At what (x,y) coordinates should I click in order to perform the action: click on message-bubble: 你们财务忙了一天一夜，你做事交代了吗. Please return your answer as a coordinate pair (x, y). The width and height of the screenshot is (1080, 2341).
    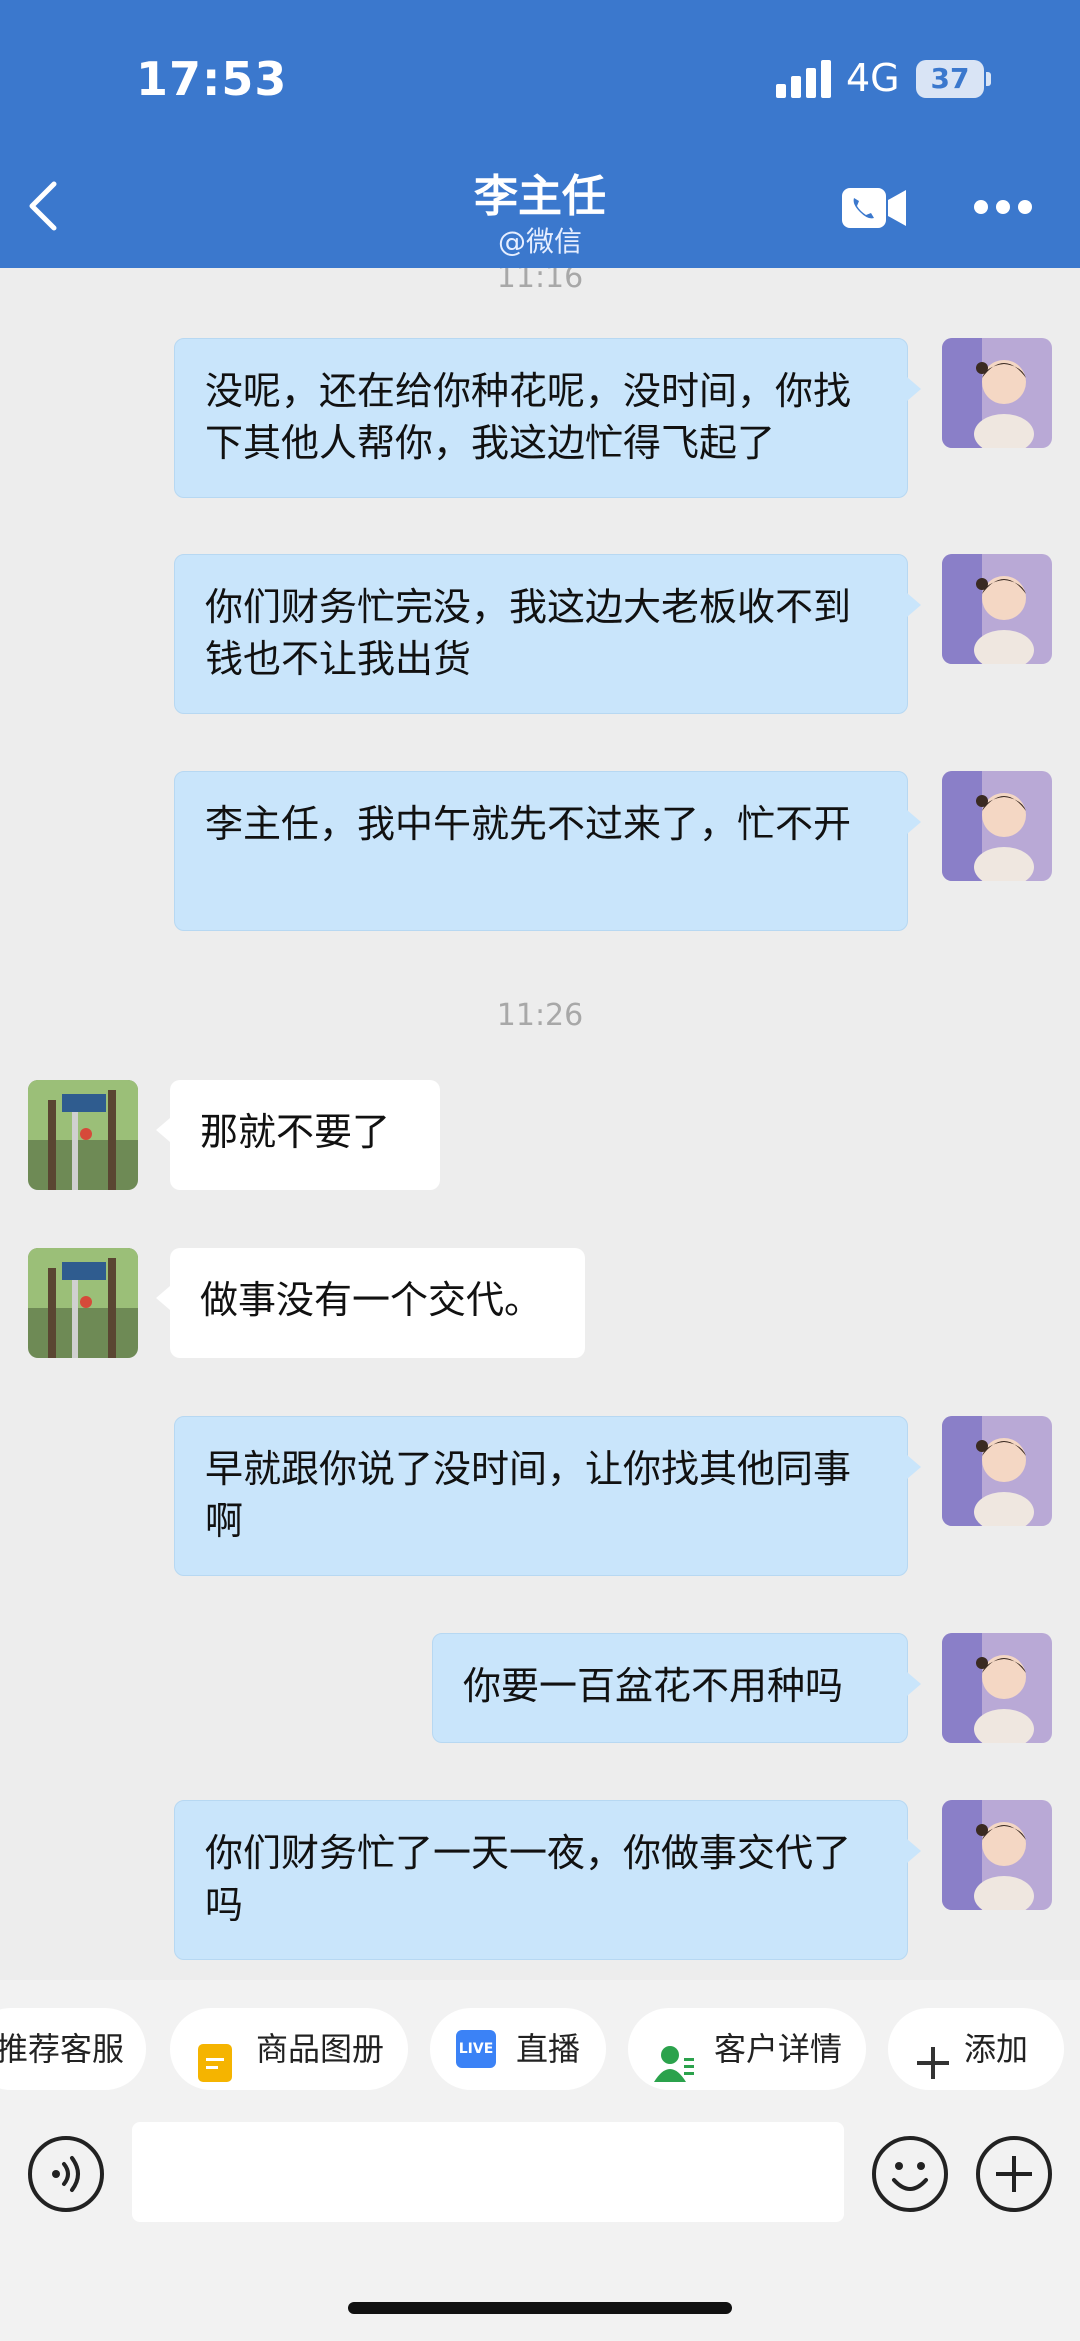
    Looking at the image, I should click on (547, 1880).